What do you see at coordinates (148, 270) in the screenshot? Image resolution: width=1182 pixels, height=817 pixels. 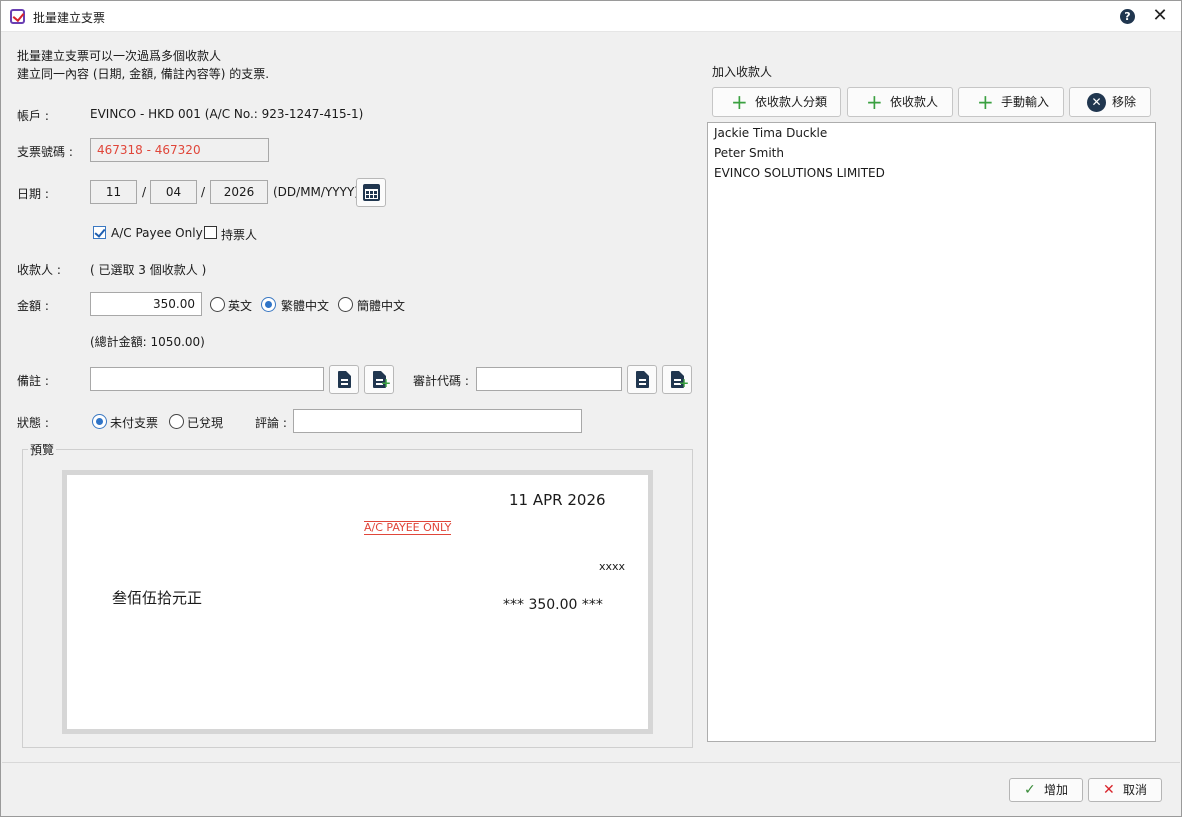 I see `payee-count: ( 已選取 3 個收款人 )` at bounding box center [148, 270].